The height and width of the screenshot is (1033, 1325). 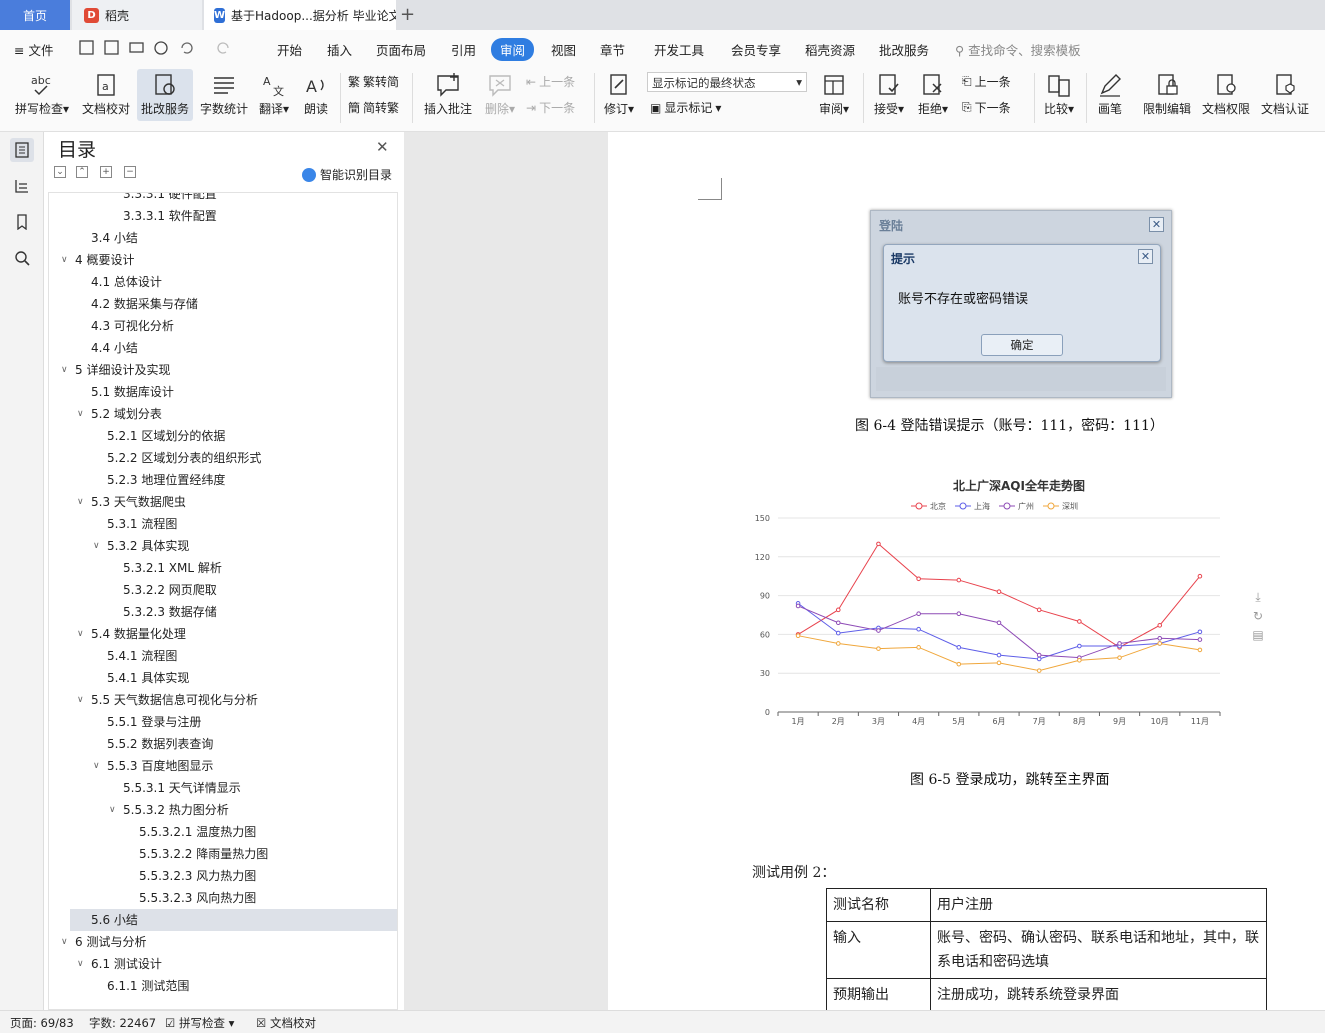 I want to click on toc-item: 5.6 小结, so click(x=233, y=920).